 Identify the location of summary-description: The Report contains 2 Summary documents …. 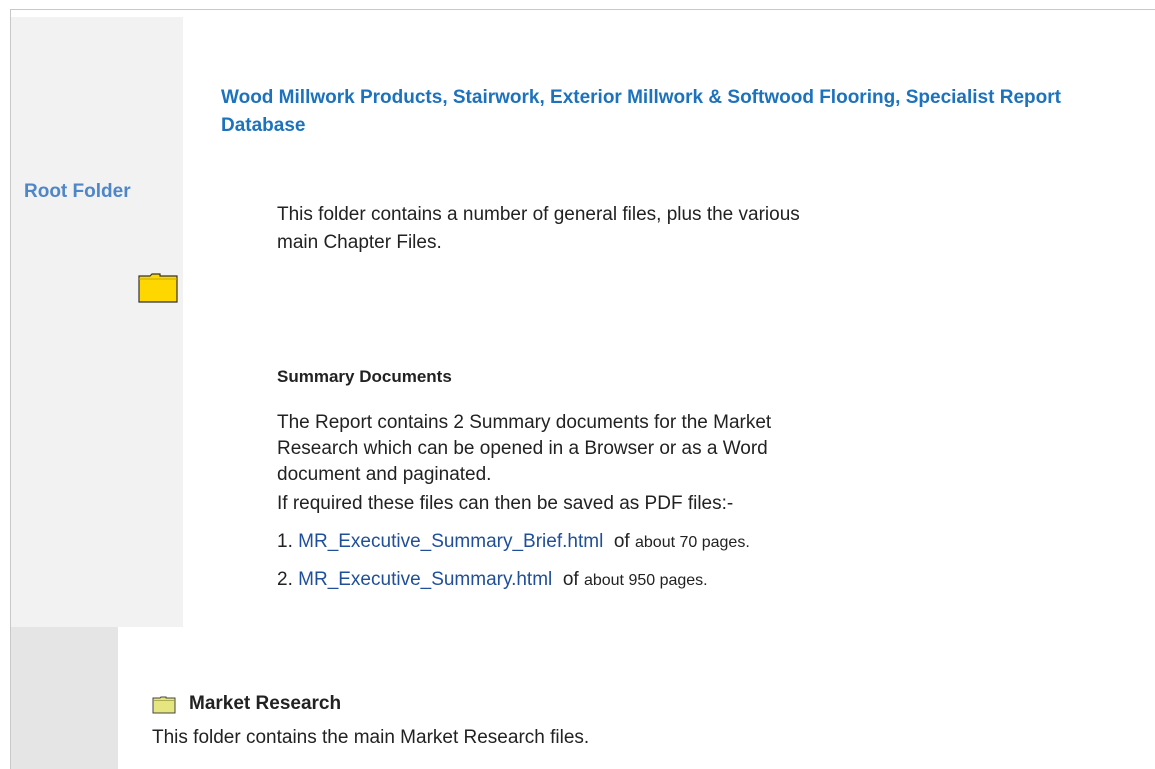
(524, 448).